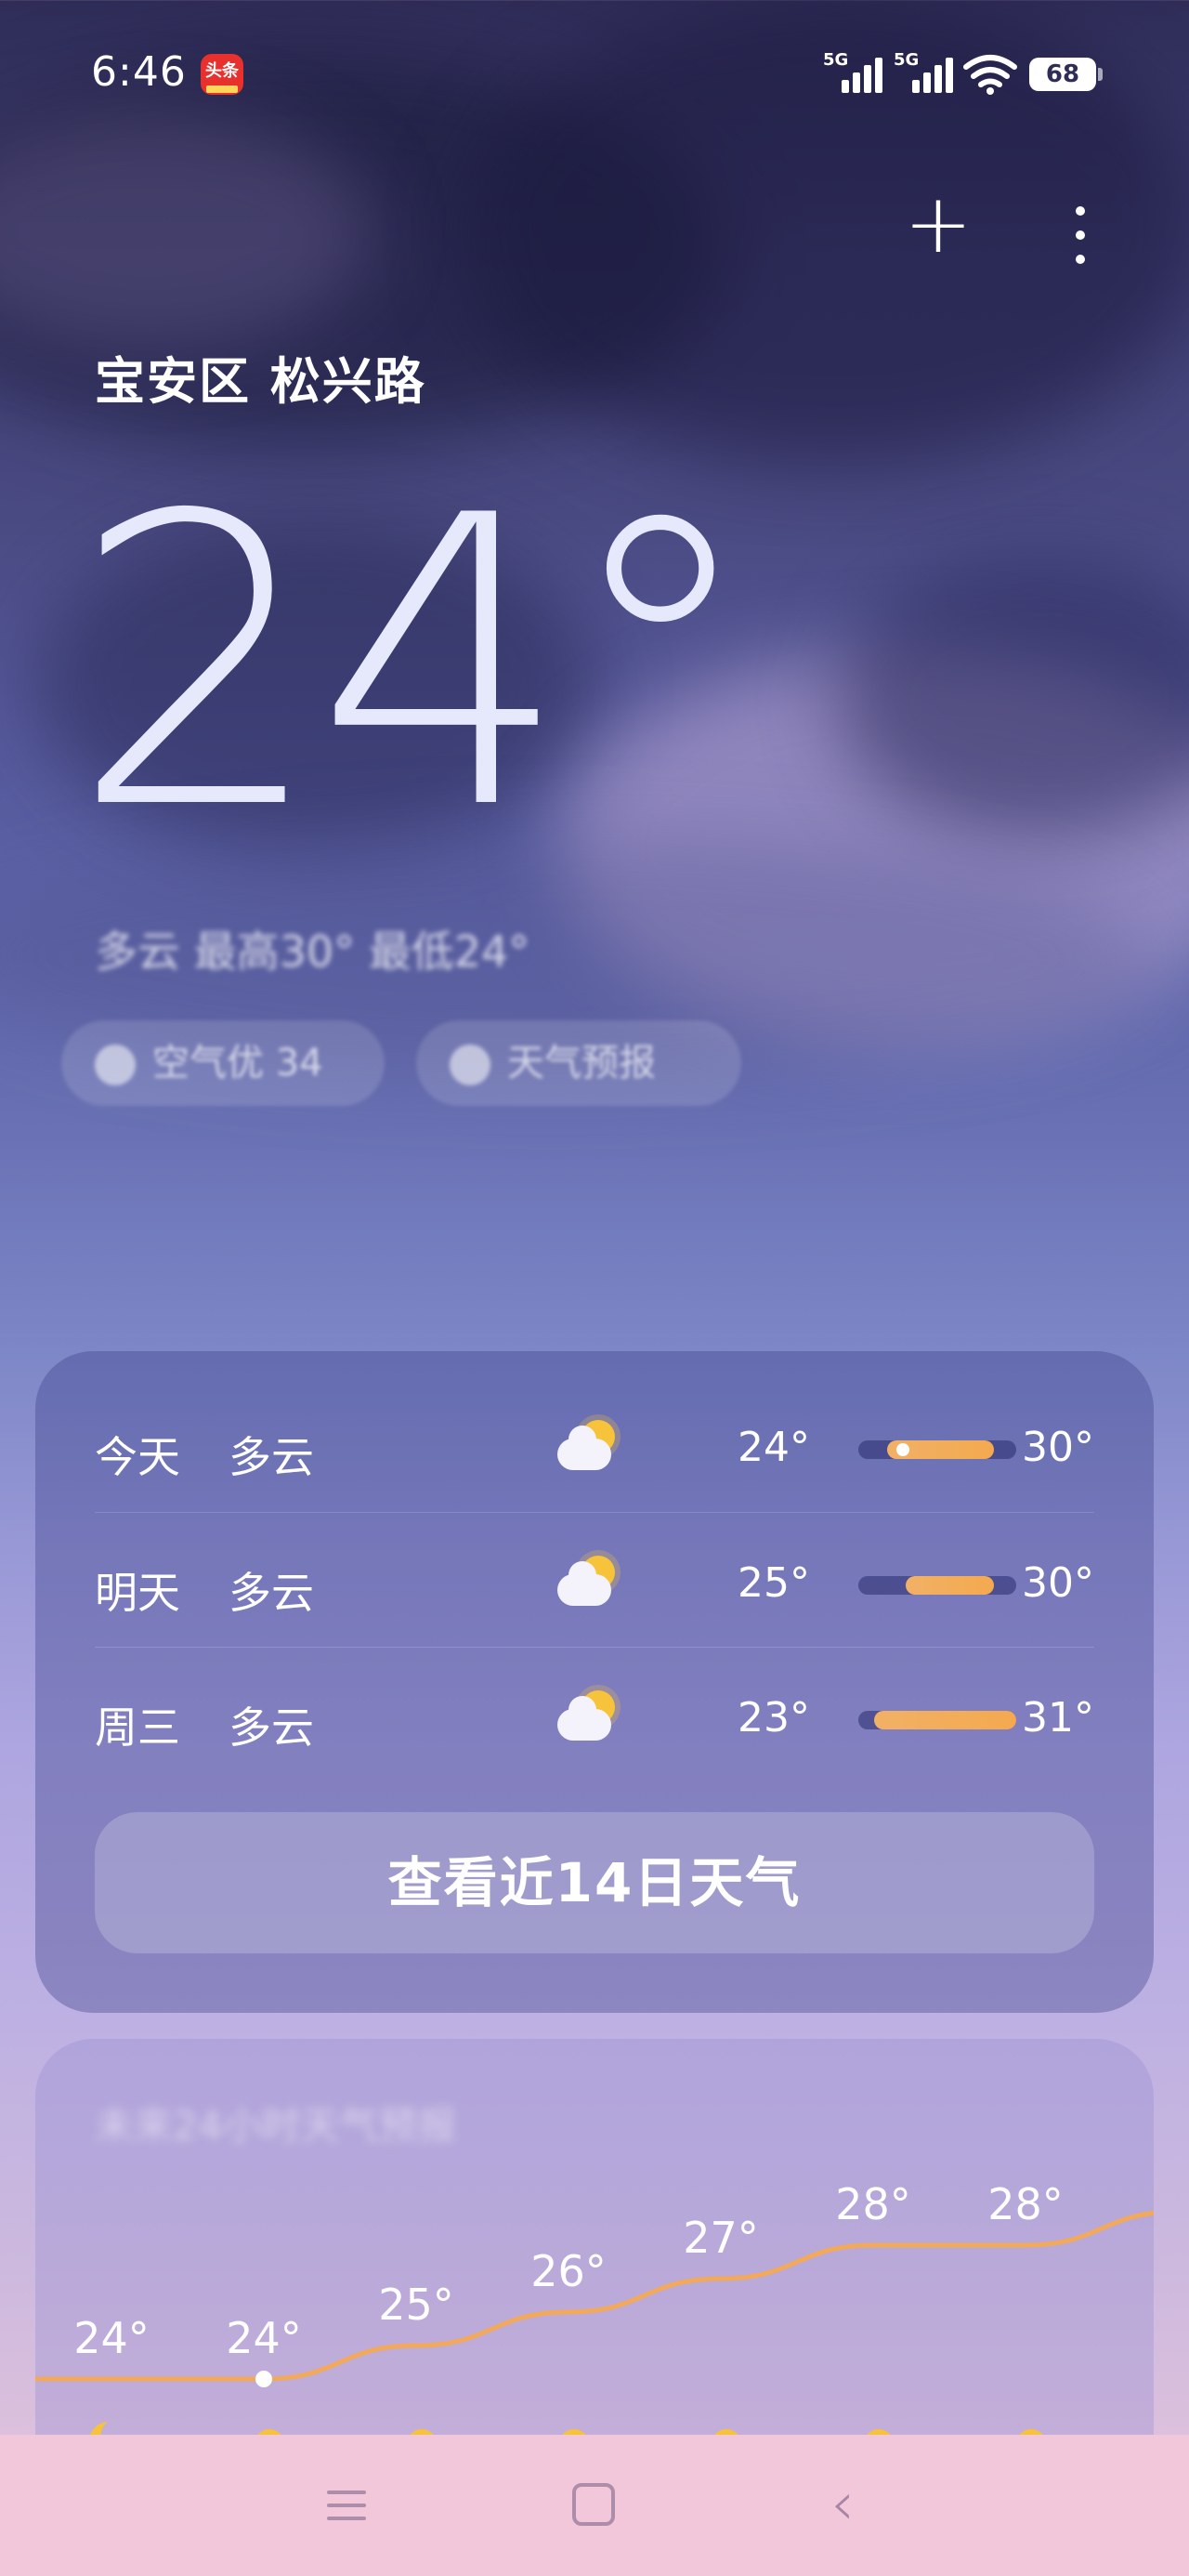 The image size is (1189, 2576). I want to click on low-temp: 23°, so click(774, 1717).